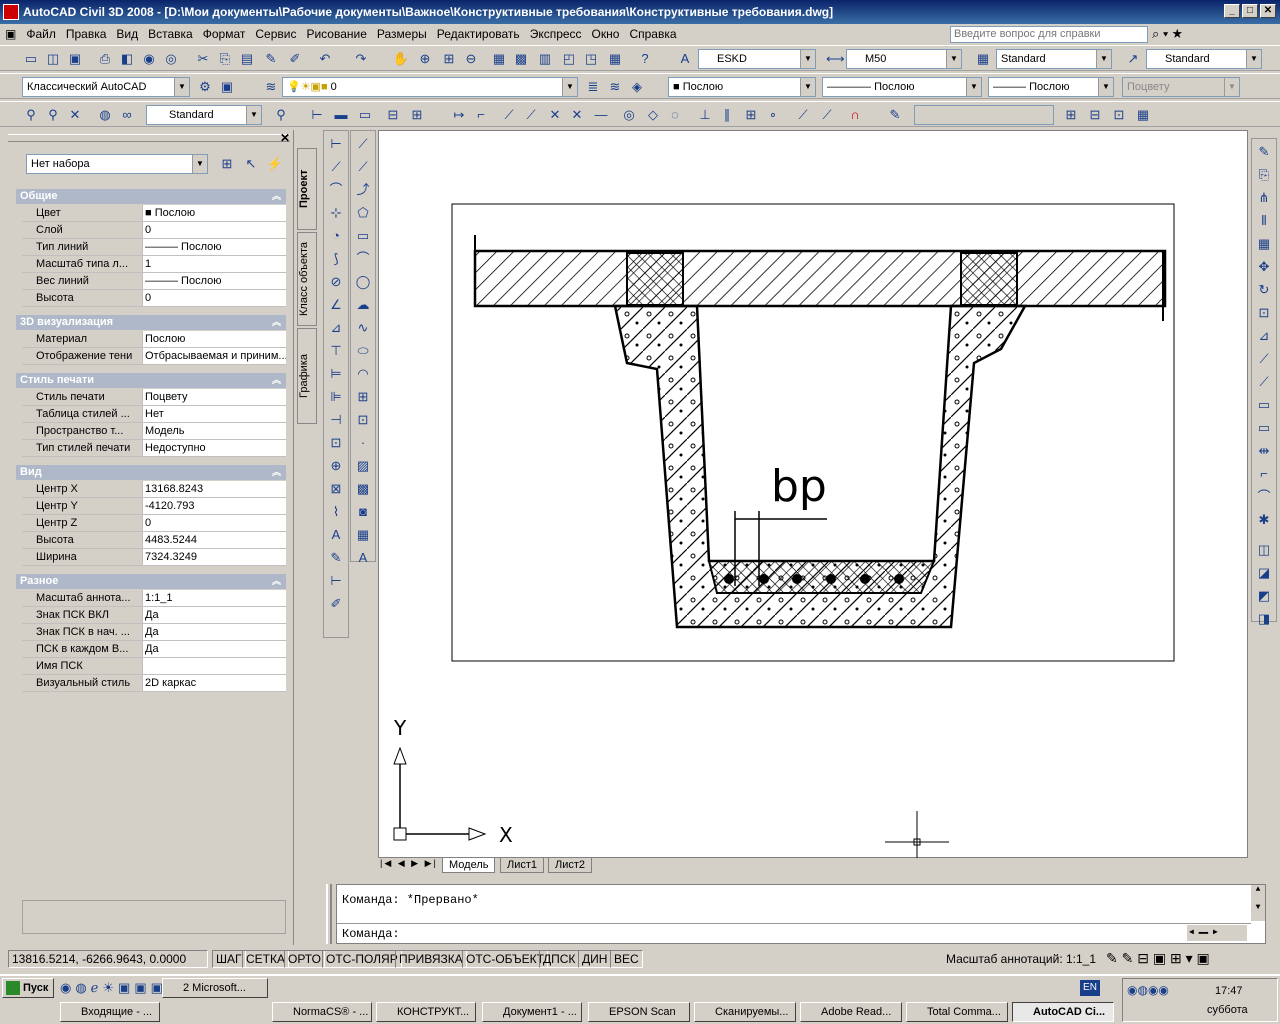 The image size is (1280, 1024). Describe the element at coordinates (247, 59) in the screenshot. I see `paste-icon: ▤` at that location.